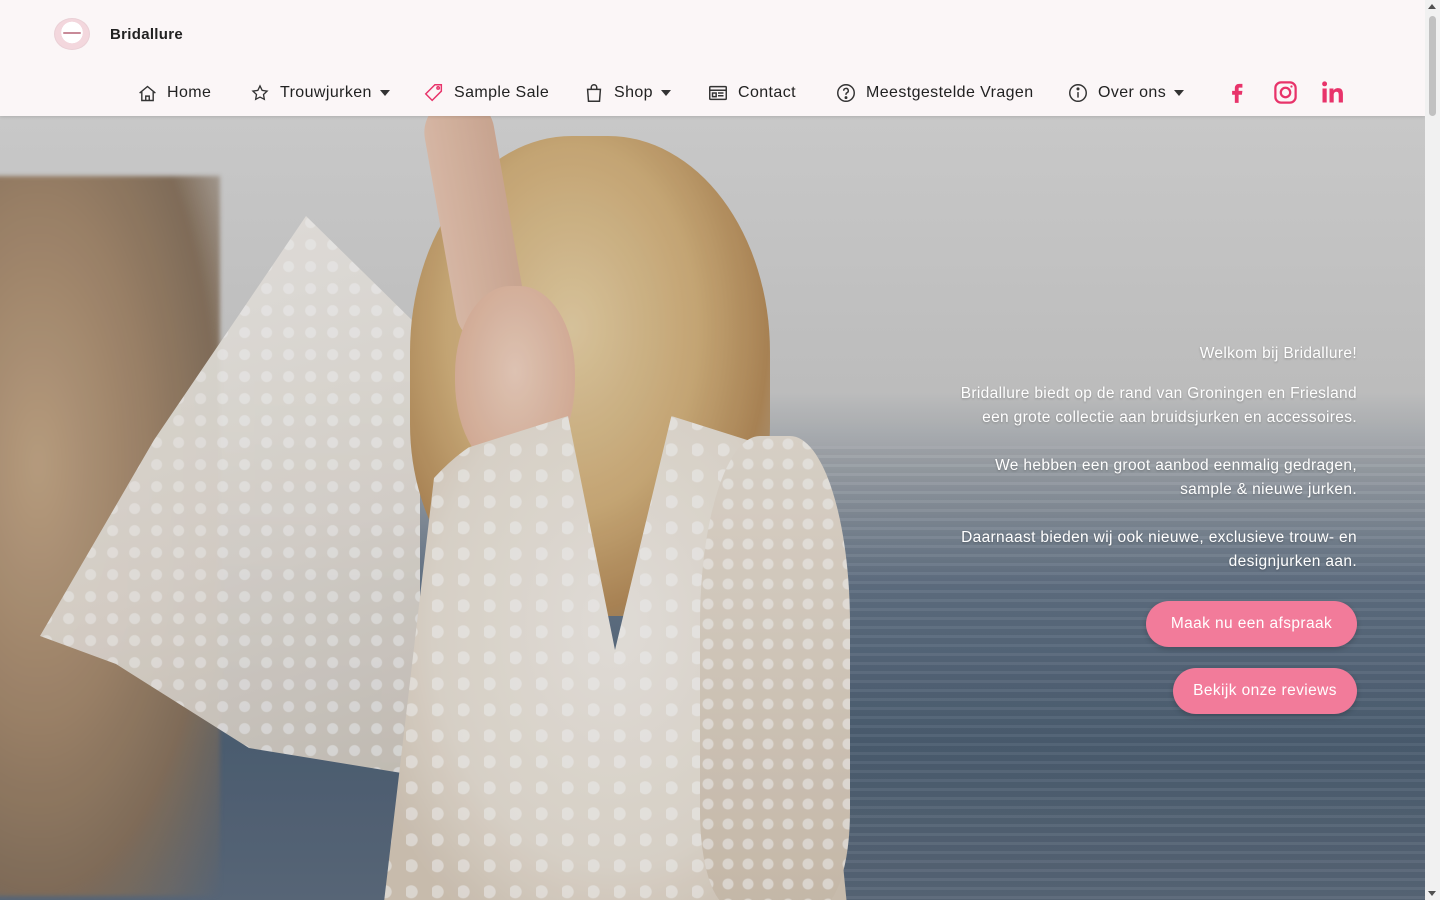  I want to click on instagram-link, so click(1285, 92).